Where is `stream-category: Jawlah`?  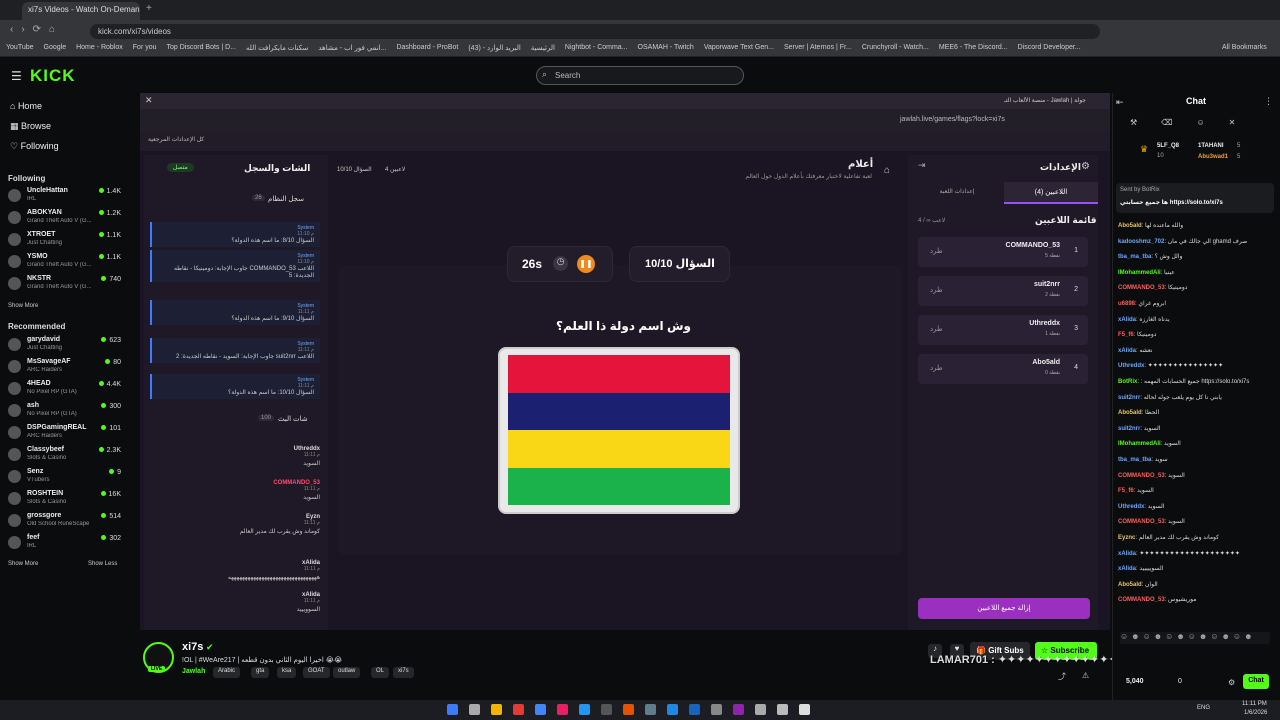 stream-category: Jawlah is located at coordinates (193, 671).